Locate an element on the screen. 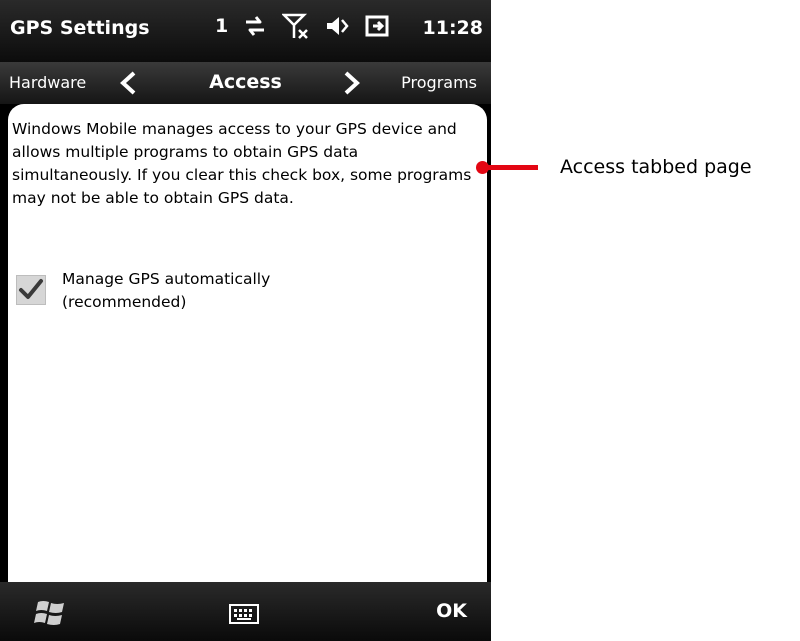 This screenshot has width=800, height=641. data-transfer-icon is located at coordinates (255, 26).